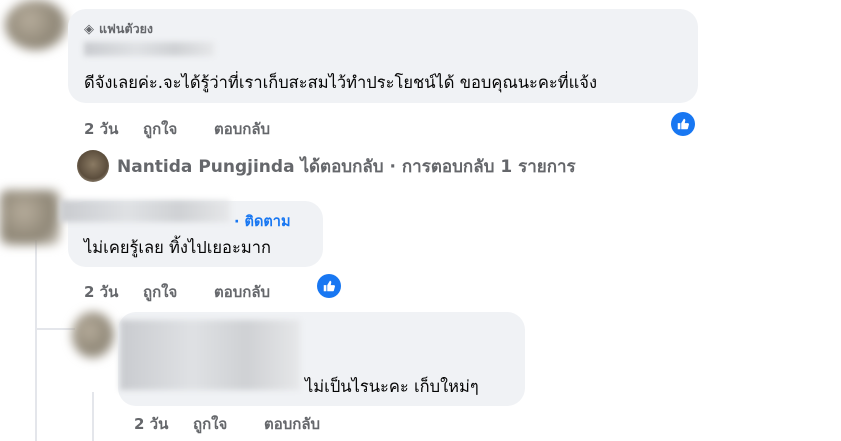  I want to click on thread-line, so click(36, 340).